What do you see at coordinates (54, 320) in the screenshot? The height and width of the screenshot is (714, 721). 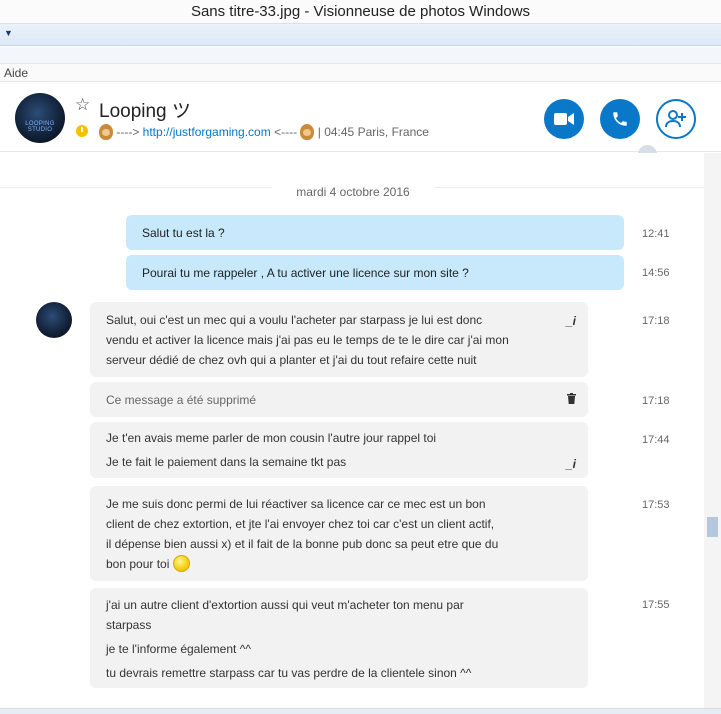 I see `sender-avatar` at bounding box center [54, 320].